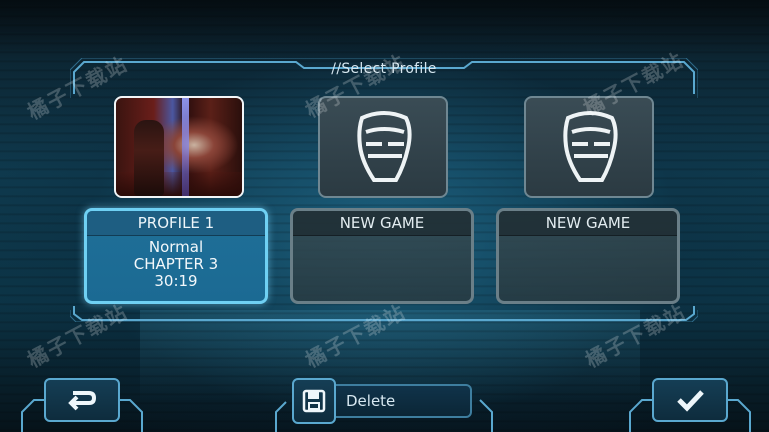  What do you see at coordinates (384, 69) in the screenshot?
I see `screen-title: //Select Profile` at bounding box center [384, 69].